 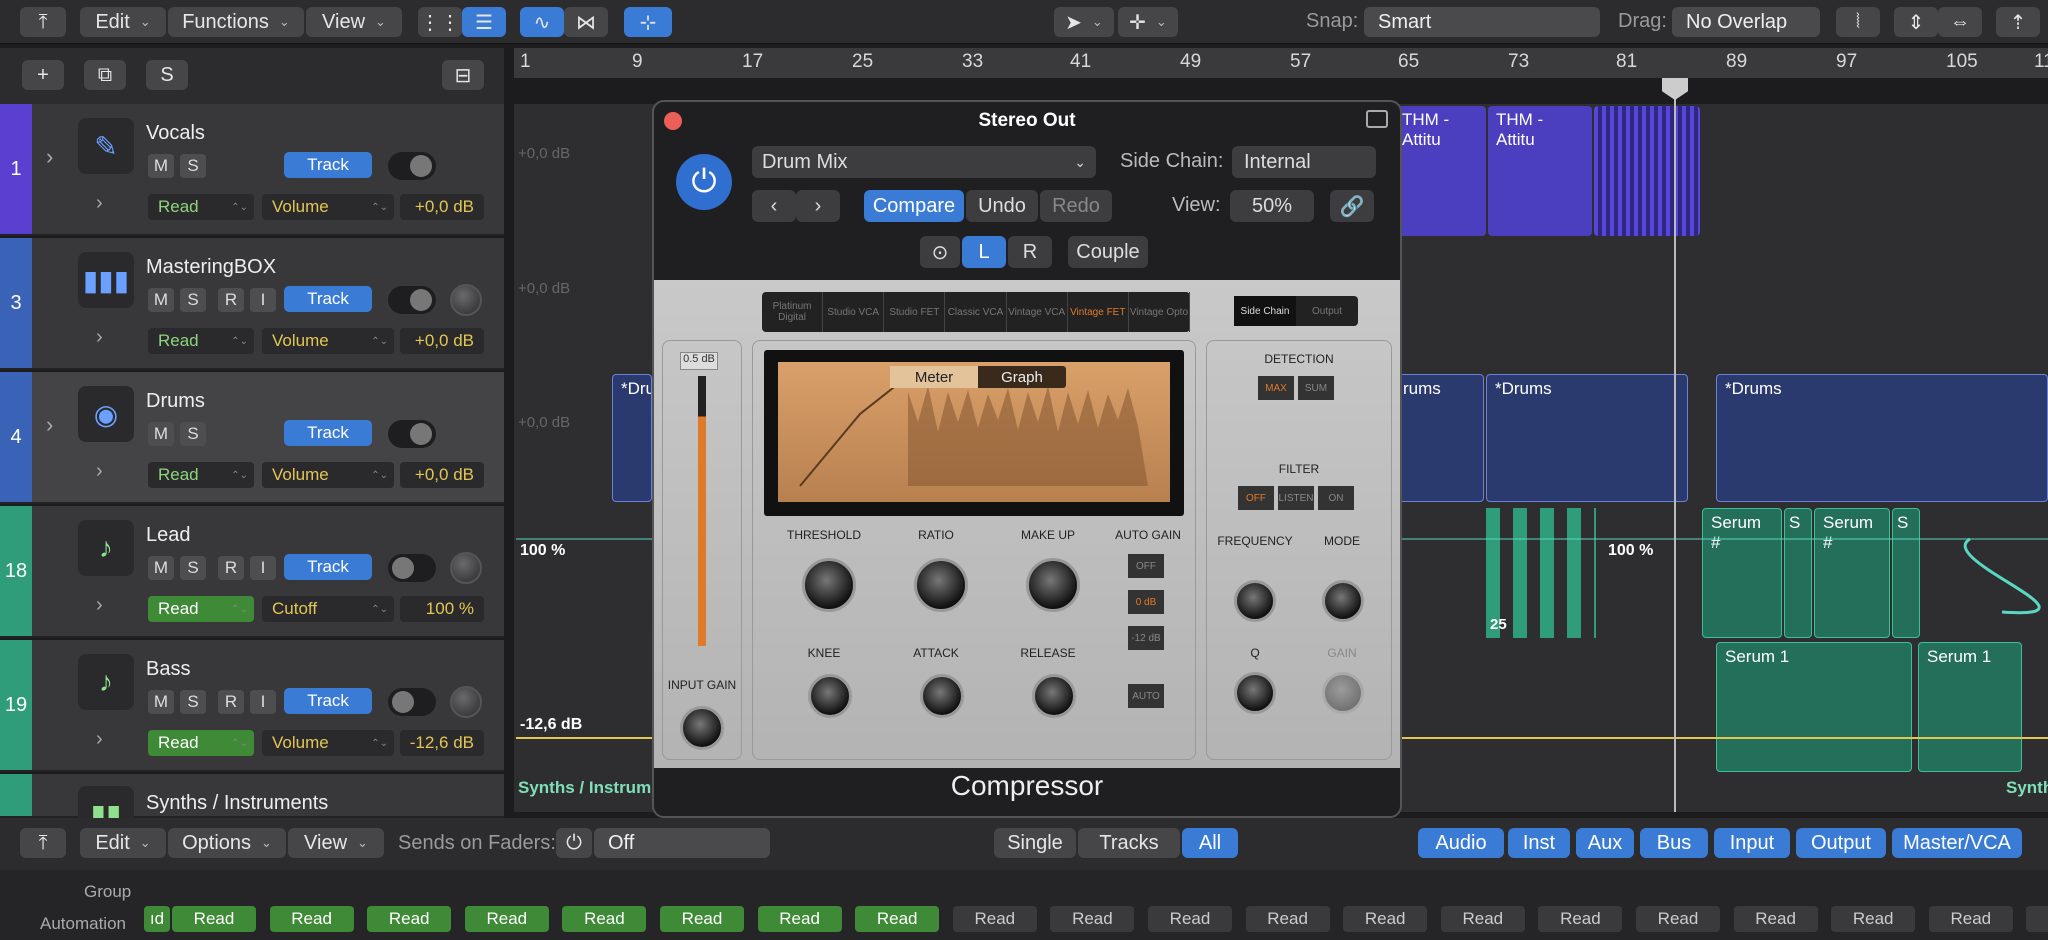 What do you see at coordinates (818, 206) in the screenshot?
I see `next-preset-button: ›` at bounding box center [818, 206].